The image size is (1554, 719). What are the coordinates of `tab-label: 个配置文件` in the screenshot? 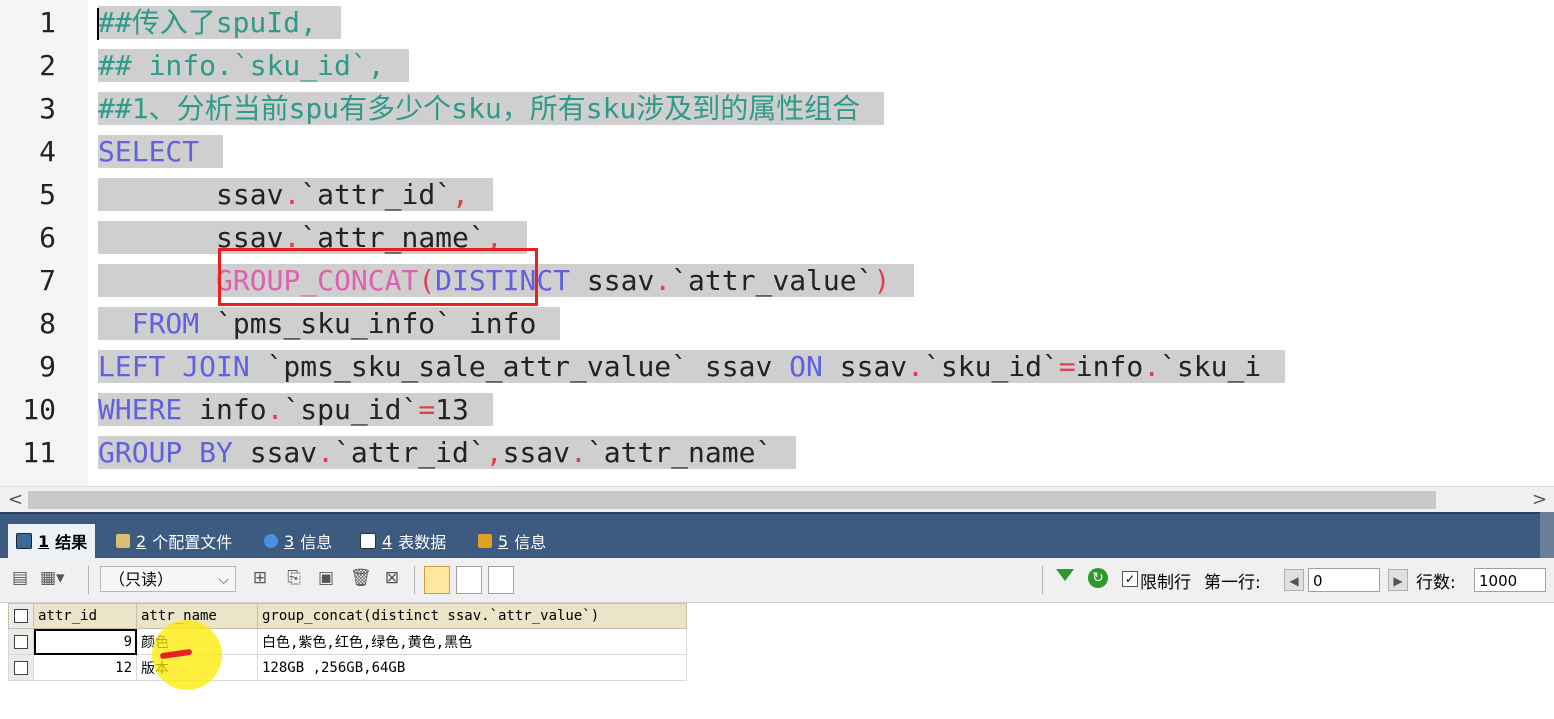 It's located at (192, 542).